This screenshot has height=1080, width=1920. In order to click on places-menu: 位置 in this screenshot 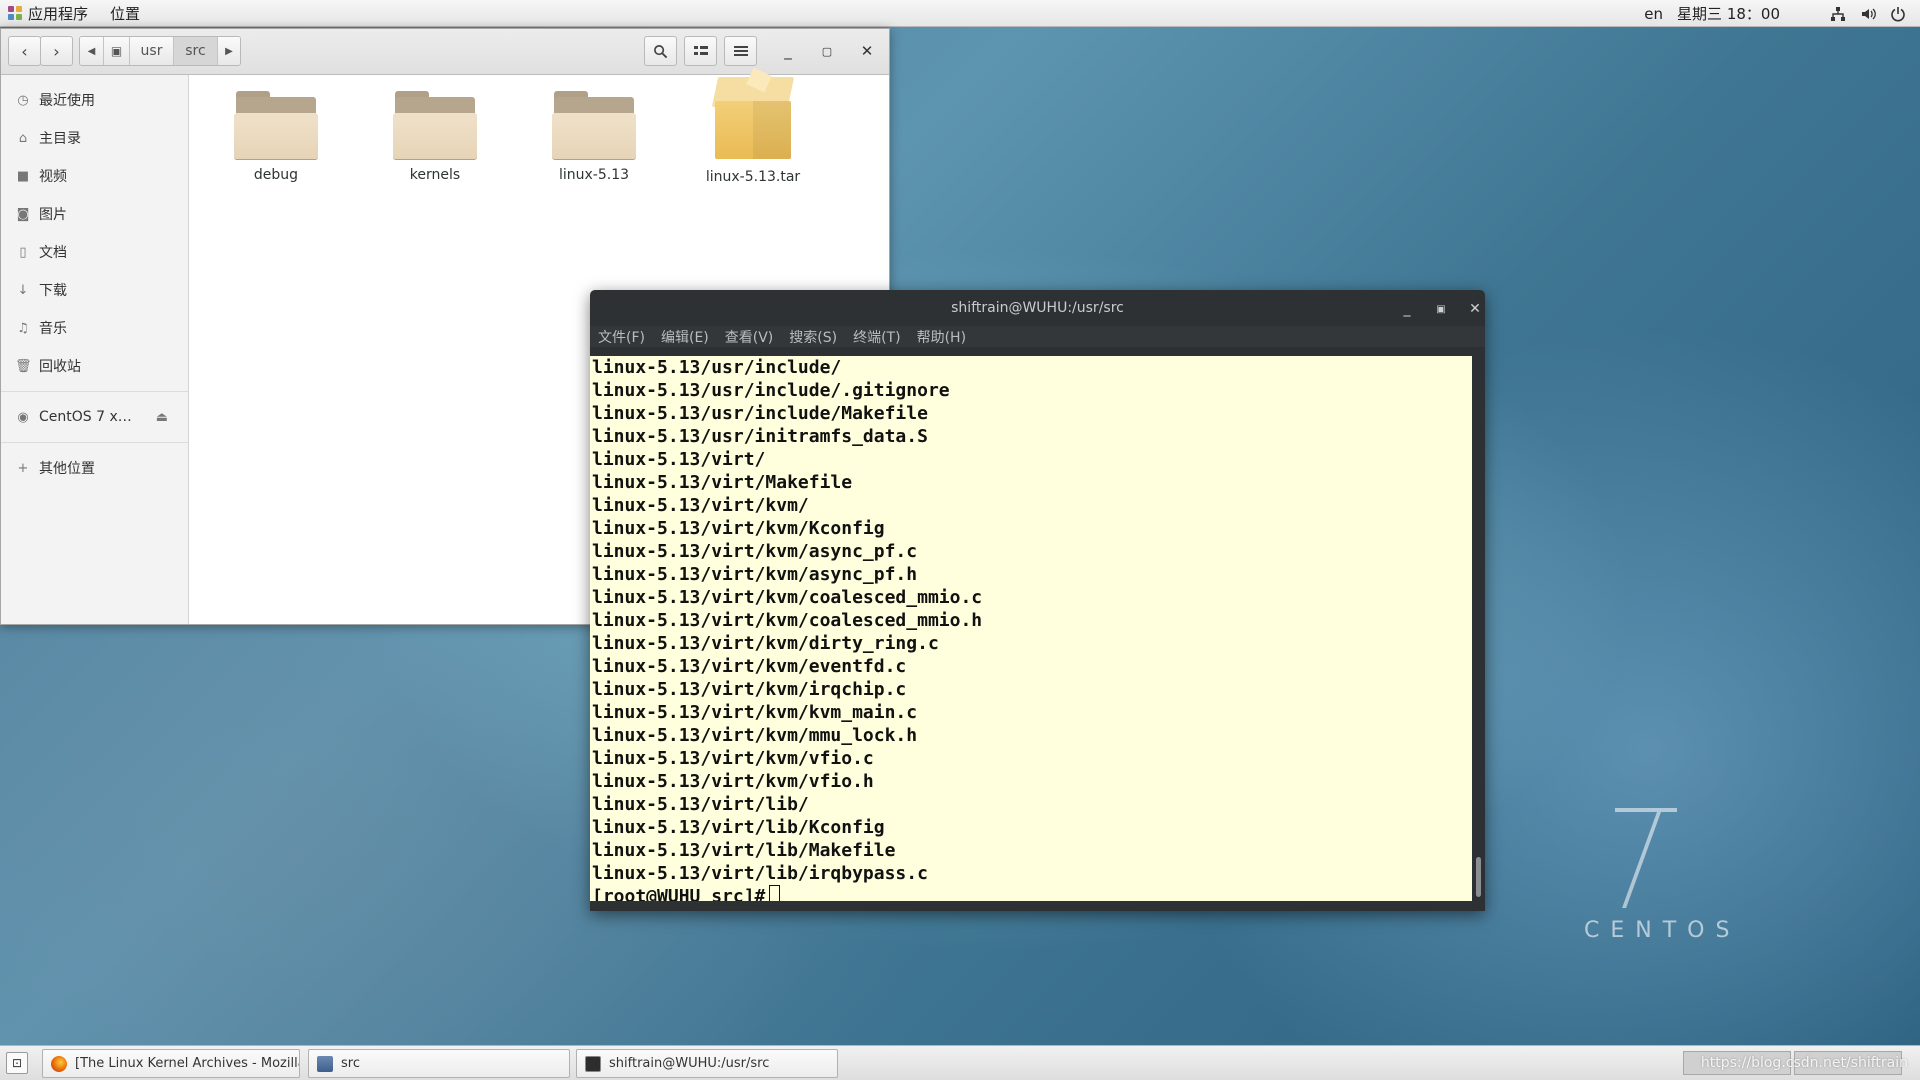, I will do `click(126, 13)`.